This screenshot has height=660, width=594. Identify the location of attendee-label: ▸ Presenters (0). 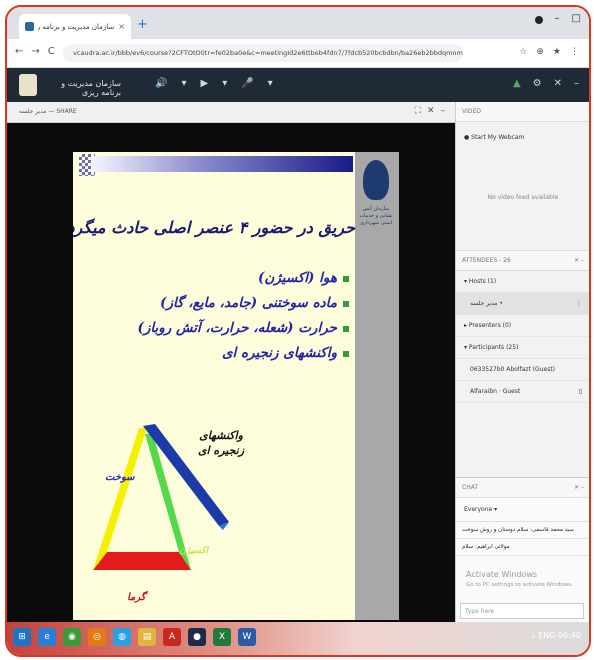
(488, 325).